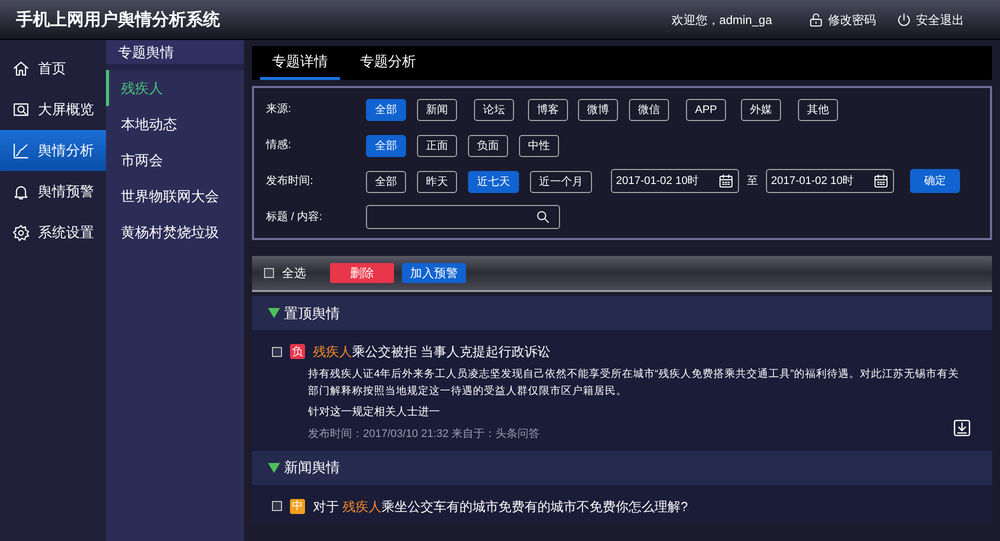 The image size is (1000, 541). I want to click on topic-item: 市两会, so click(175, 160).